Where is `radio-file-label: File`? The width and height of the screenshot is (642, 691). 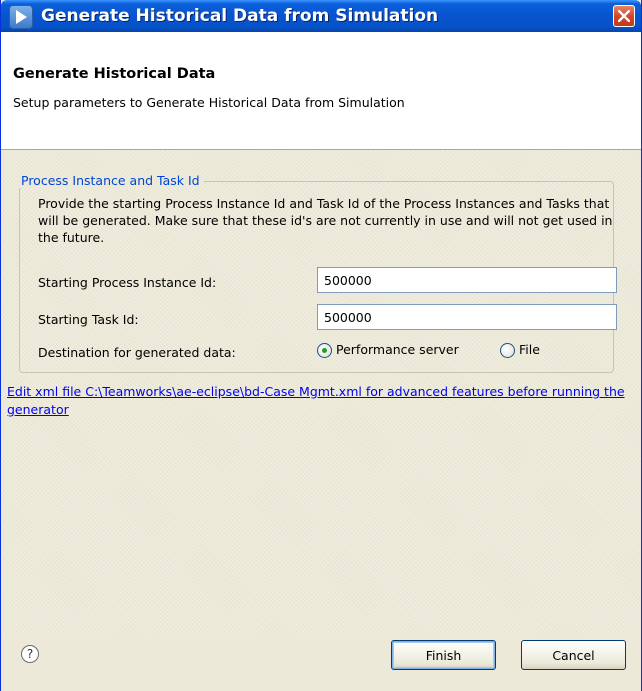 radio-file-label: File is located at coordinates (529, 349).